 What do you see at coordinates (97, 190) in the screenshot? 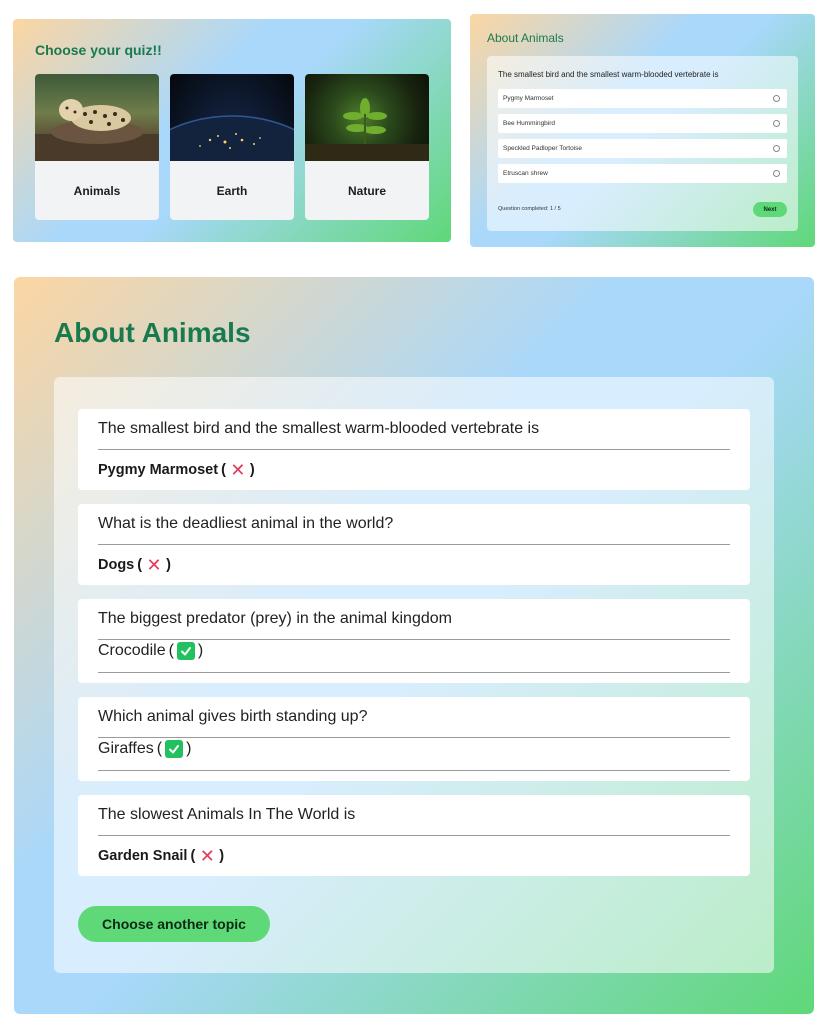
I see `card-label: Animals` at bounding box center [97, 190].